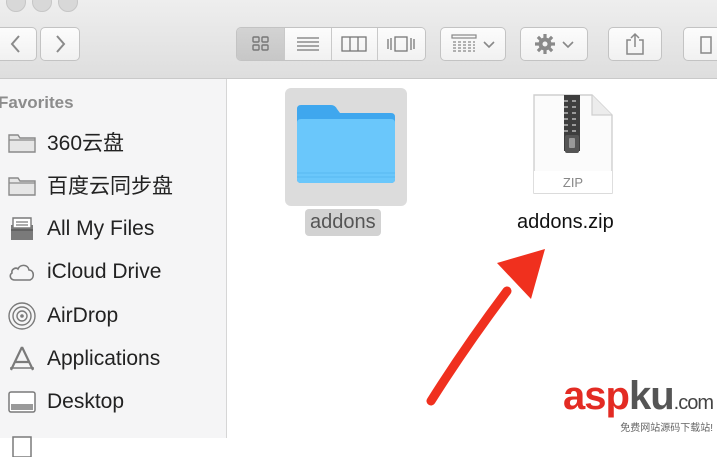 This screenshot has height=463, width=717. I want to click on minimize-button, so click(42, 6).